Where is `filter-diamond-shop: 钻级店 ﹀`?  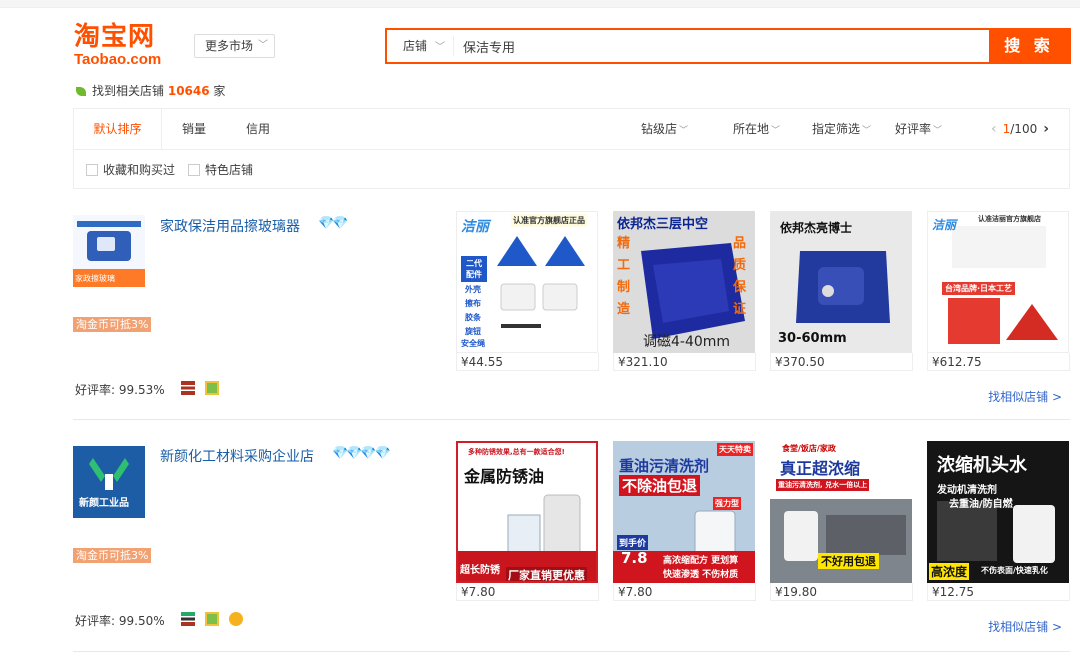
filter-diamond-shop: 钻级店 ﹀ is located at coordinates (664, 130).